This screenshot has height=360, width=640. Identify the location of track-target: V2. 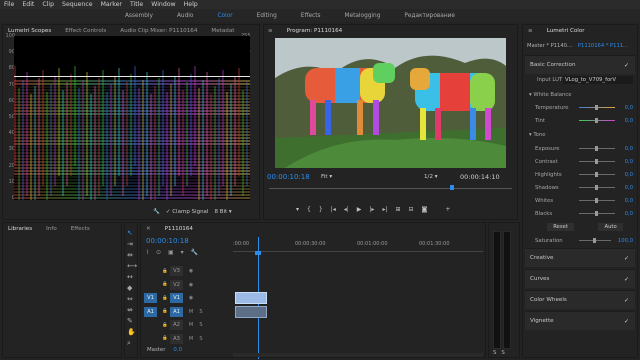
(176, 284).